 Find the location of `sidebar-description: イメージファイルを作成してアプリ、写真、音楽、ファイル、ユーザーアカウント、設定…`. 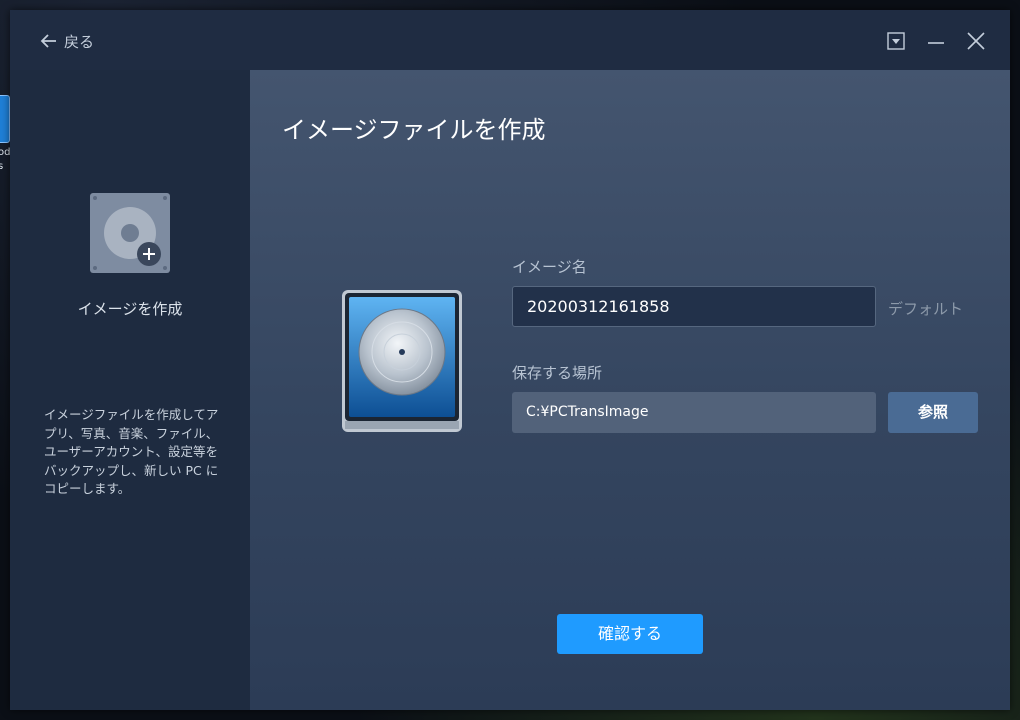

sidebar-description: イメージファイルを作成してアプリ、写真、音楽、ファイル、ユーザーアカウント、設定… is located at coordinates (131, 451).